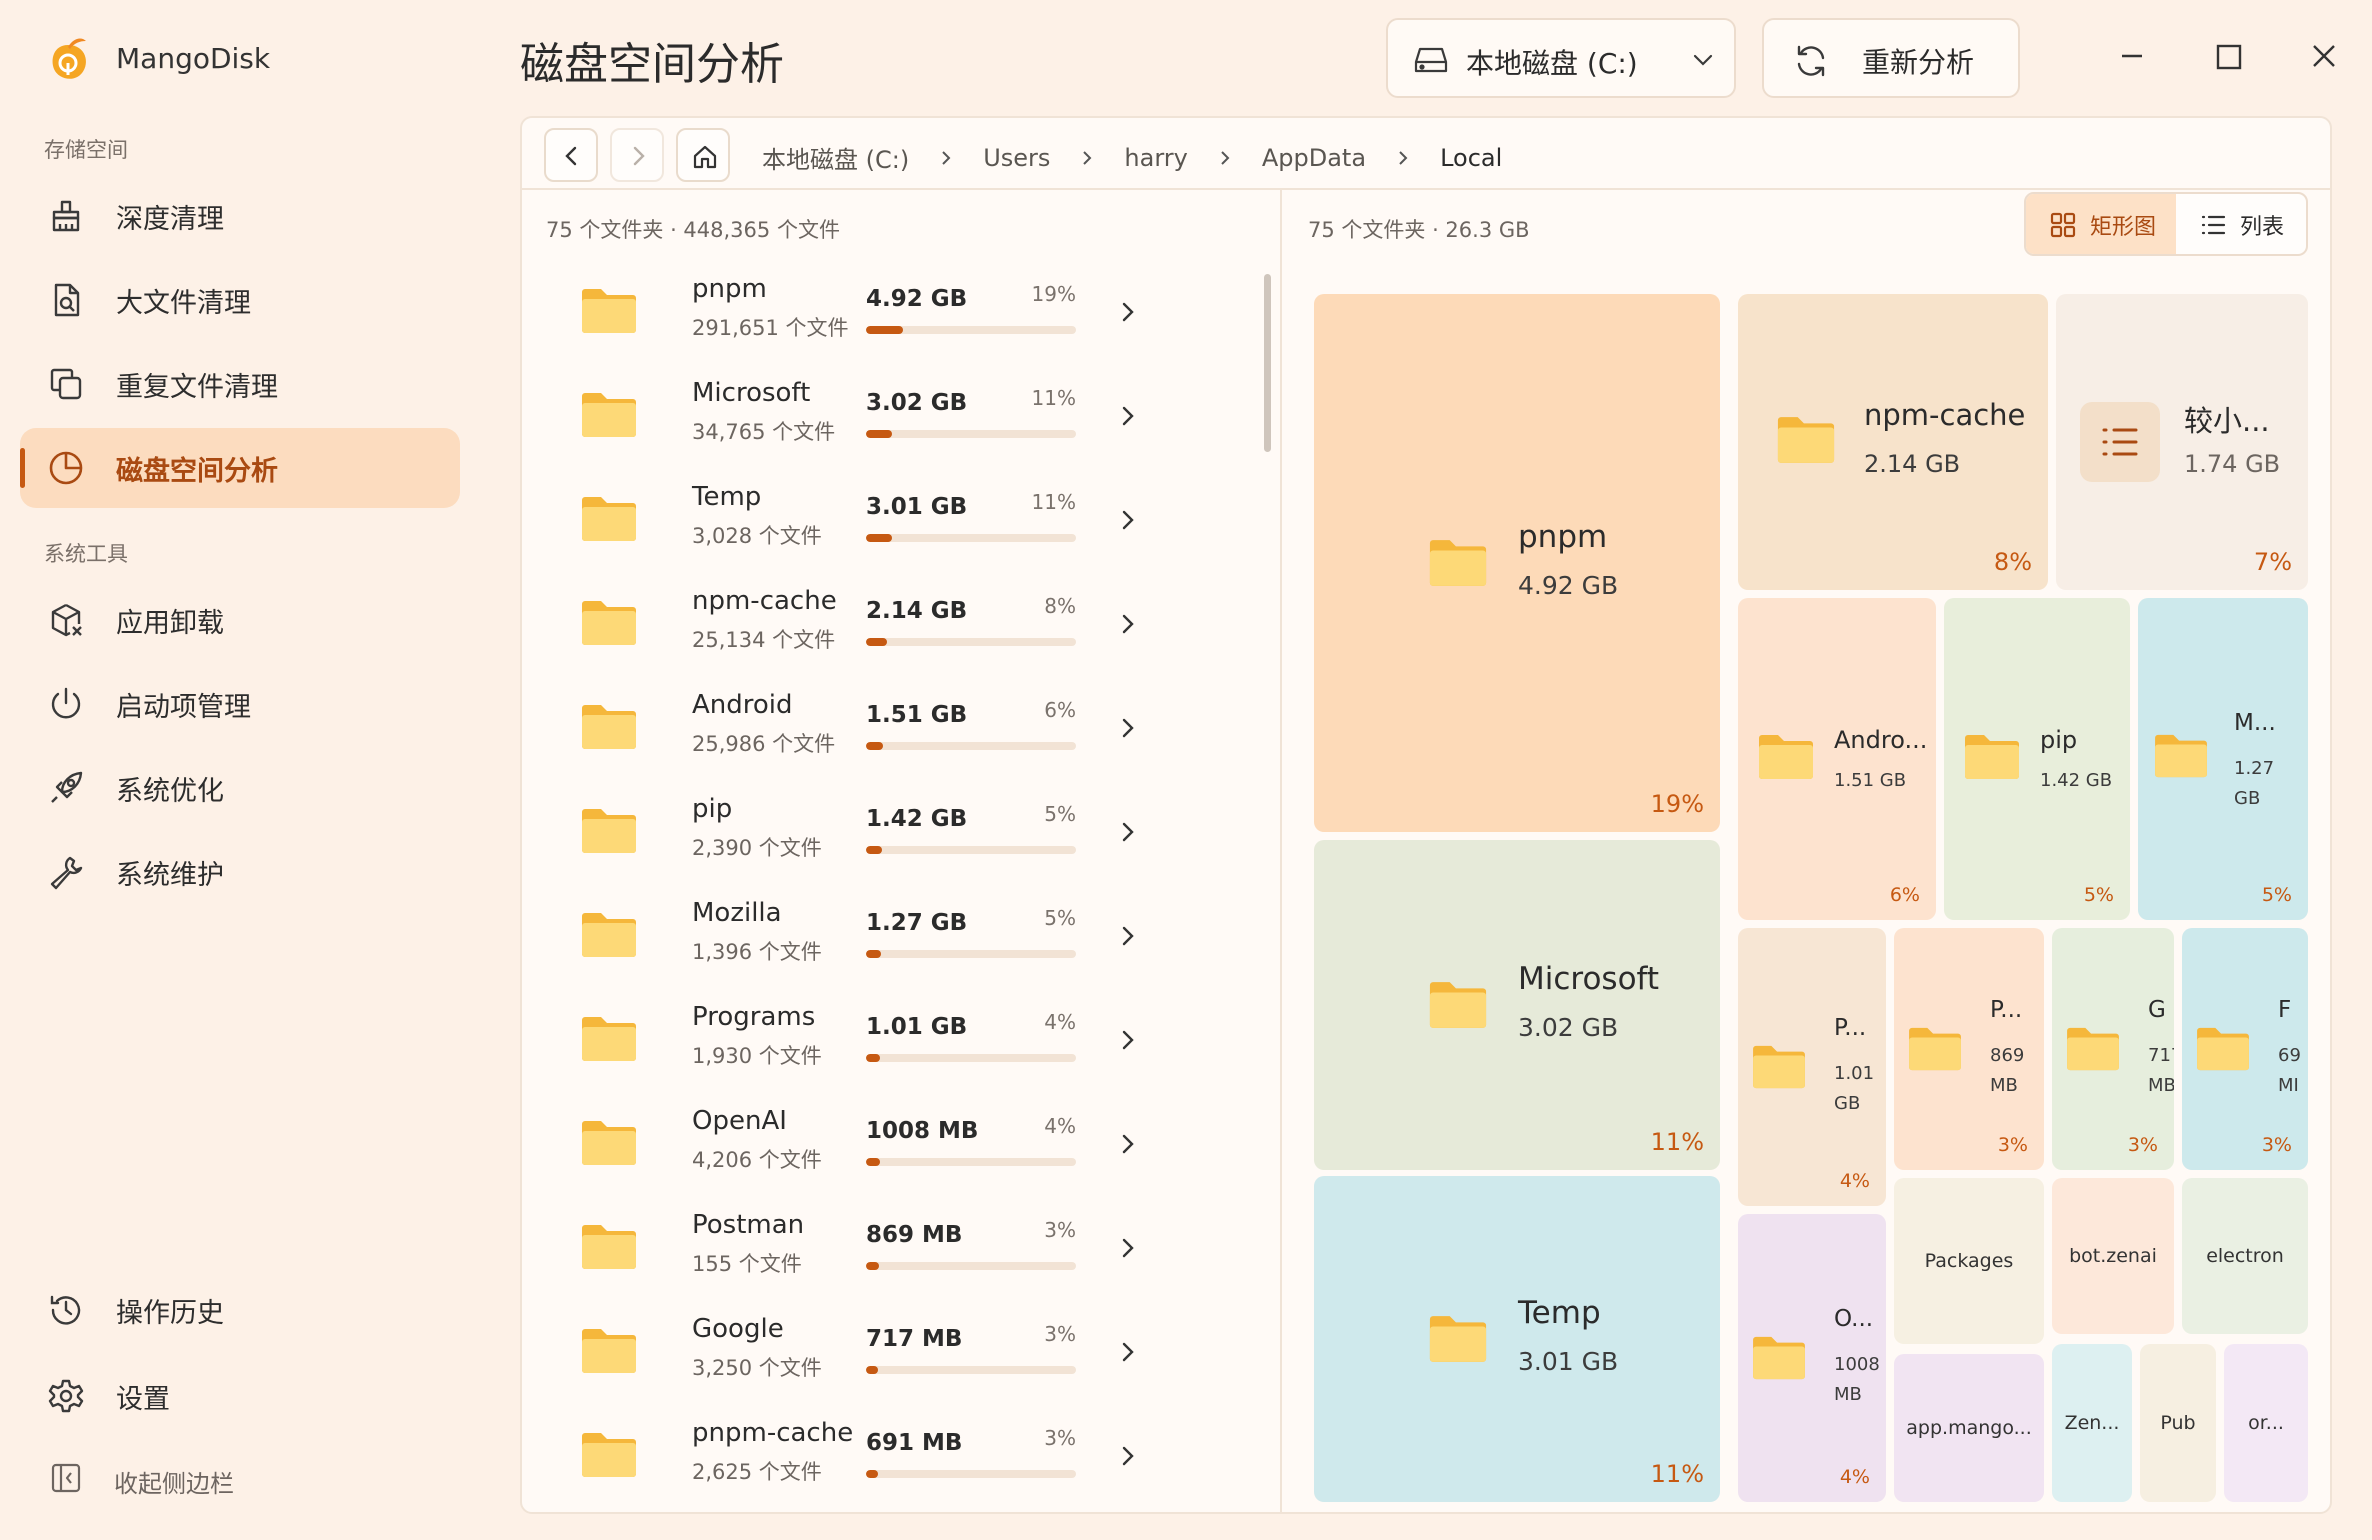  I want to click on drive-select: 本地磁盘 (C:), so click(1561, 58).